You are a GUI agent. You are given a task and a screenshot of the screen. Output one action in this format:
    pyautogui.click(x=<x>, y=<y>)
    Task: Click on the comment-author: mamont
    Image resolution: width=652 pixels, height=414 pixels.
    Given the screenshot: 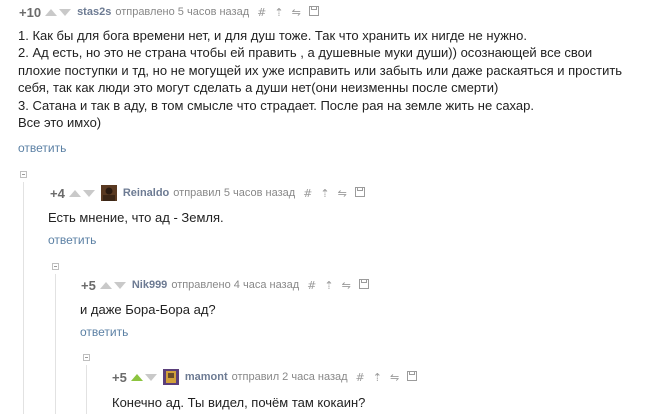 What is the action you would take?
    pyautogui.click(x=206, y=377)
    